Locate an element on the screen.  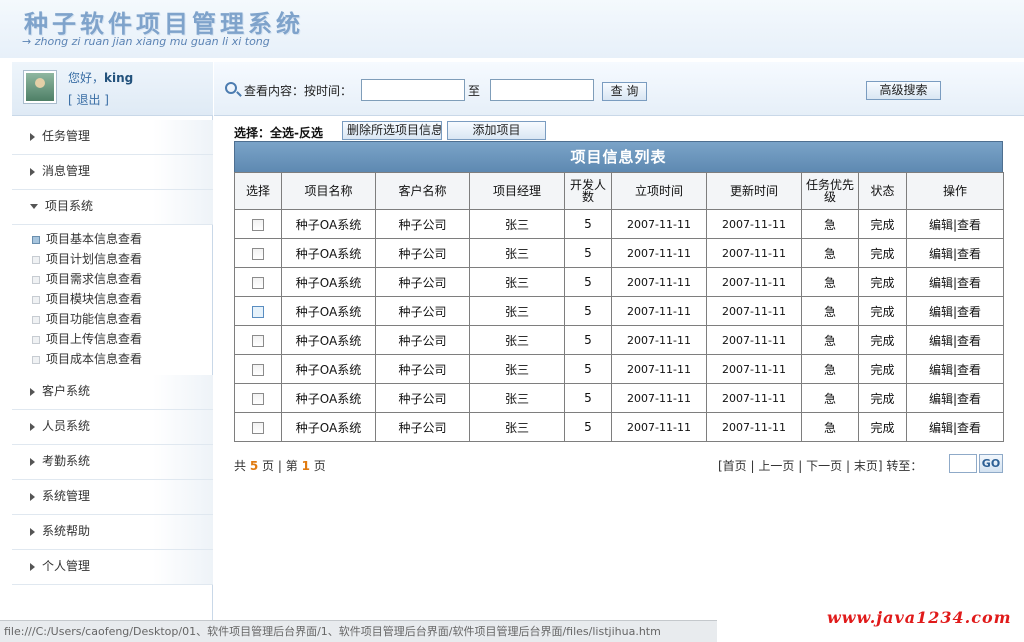
chevron-down-icon is located at coordinates (34, 206).